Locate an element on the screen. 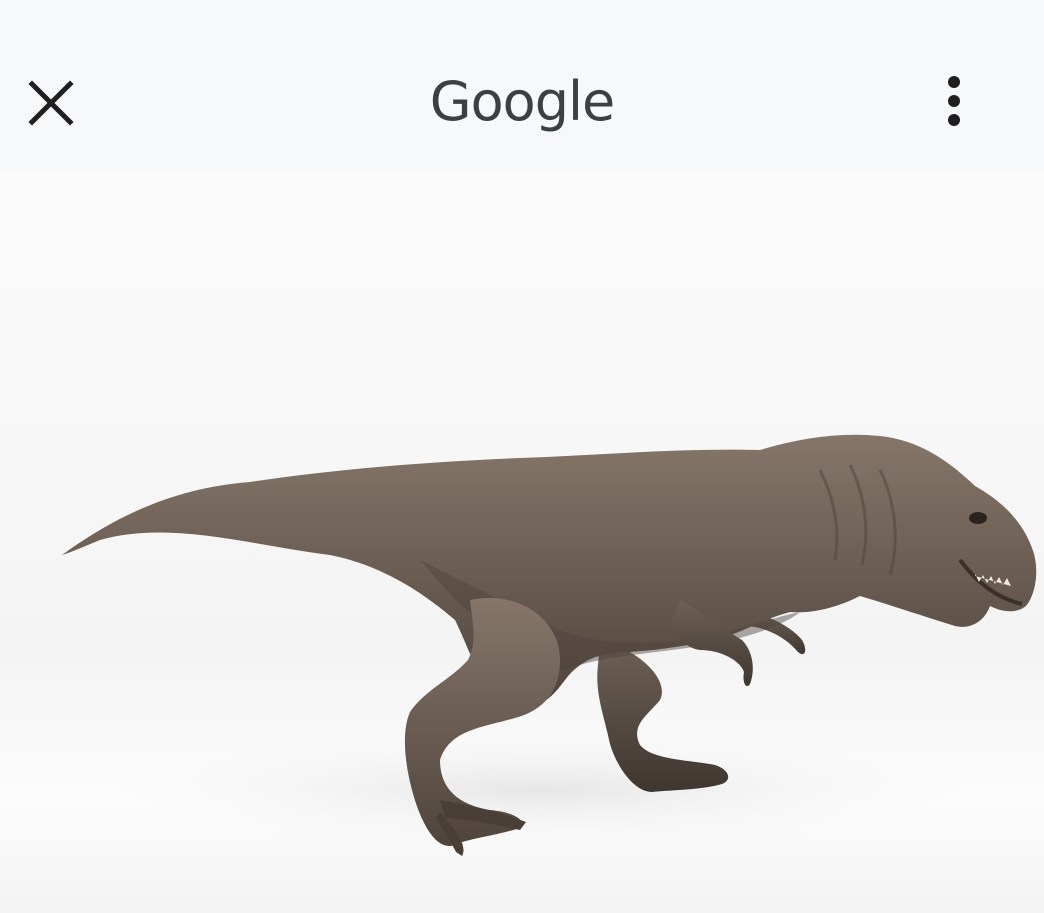  more-vert-icon is located at coordinates (954, 101).